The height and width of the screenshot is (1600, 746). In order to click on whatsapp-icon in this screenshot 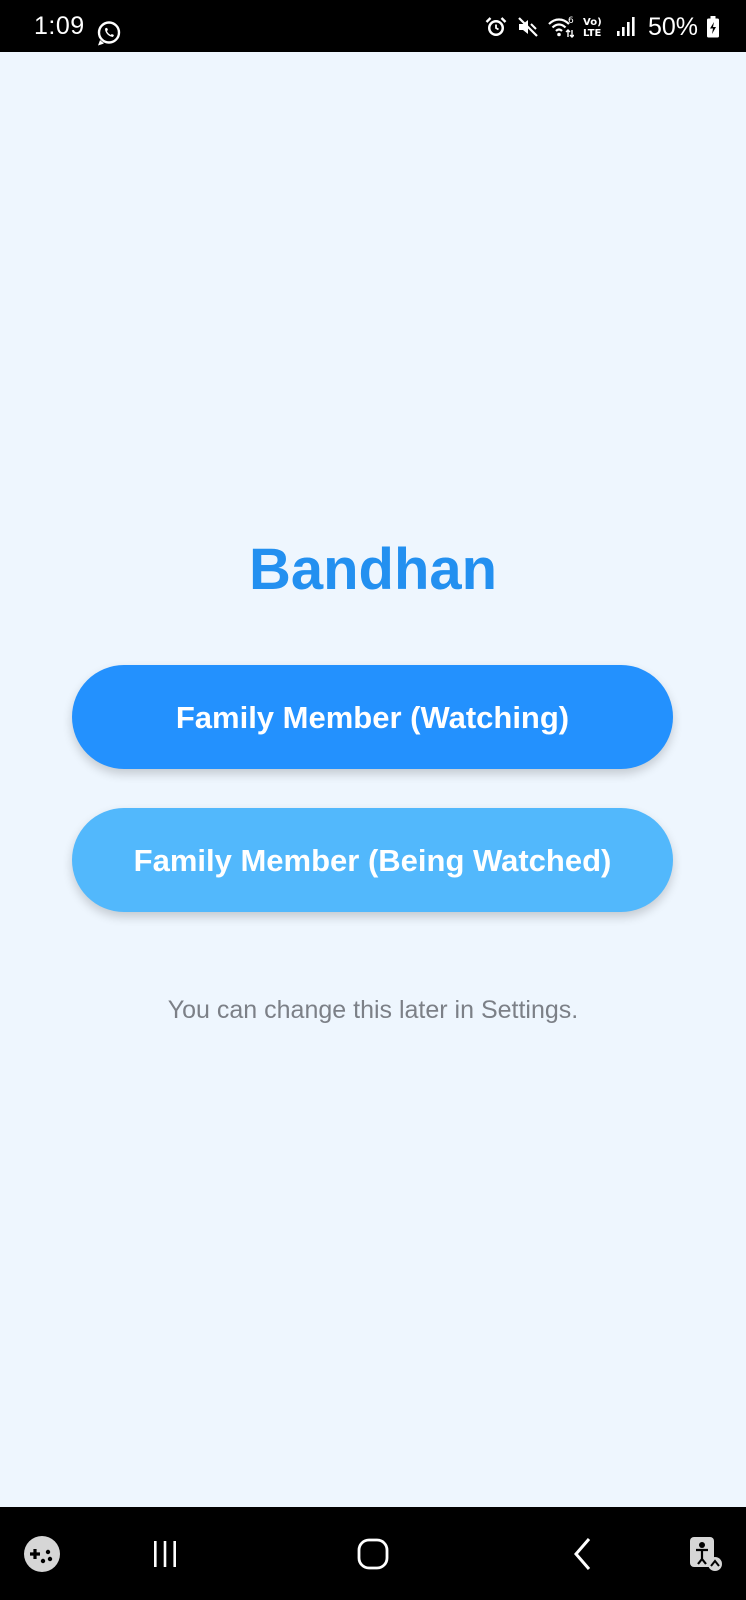, I will do `click(109, 33)`.